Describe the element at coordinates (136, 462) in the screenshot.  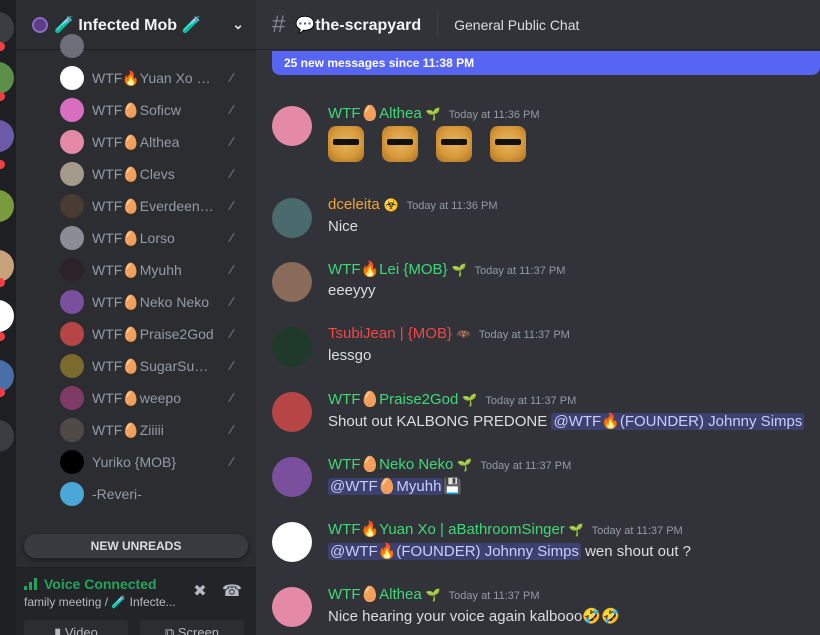
I see `voice-member: Yuriko {MOB} ∕` at that location.